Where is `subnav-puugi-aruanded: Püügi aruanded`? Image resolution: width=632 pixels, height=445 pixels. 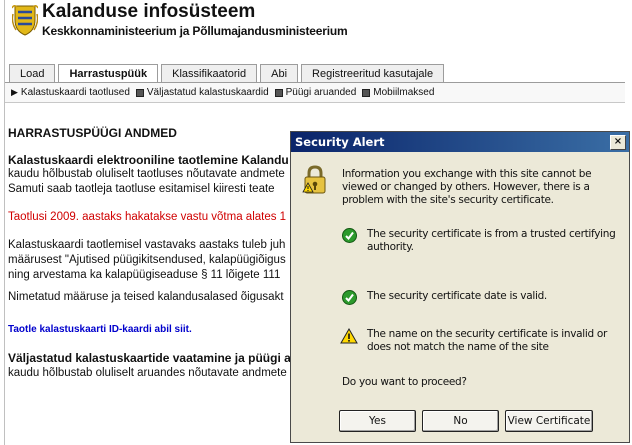 subnav-puugi-aruanded: Püügi aruanded is located at coordinates (321, 92).